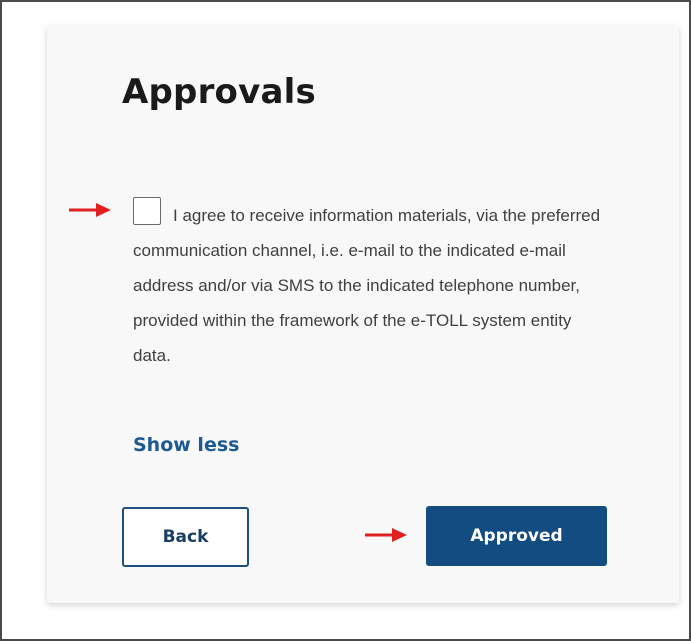  What do you see at coordinates (147, 211) in the screenshot?
I see `consent-checkbox` at bounding box center [147, 211].